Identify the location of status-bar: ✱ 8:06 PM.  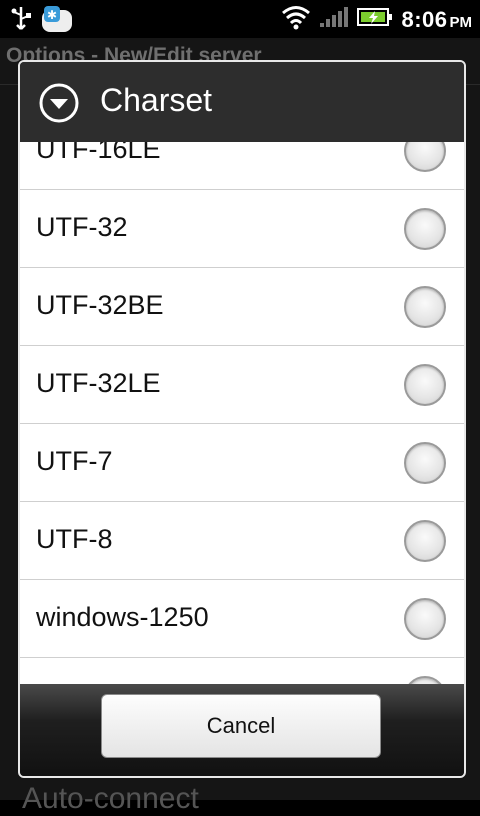
(240, 19).